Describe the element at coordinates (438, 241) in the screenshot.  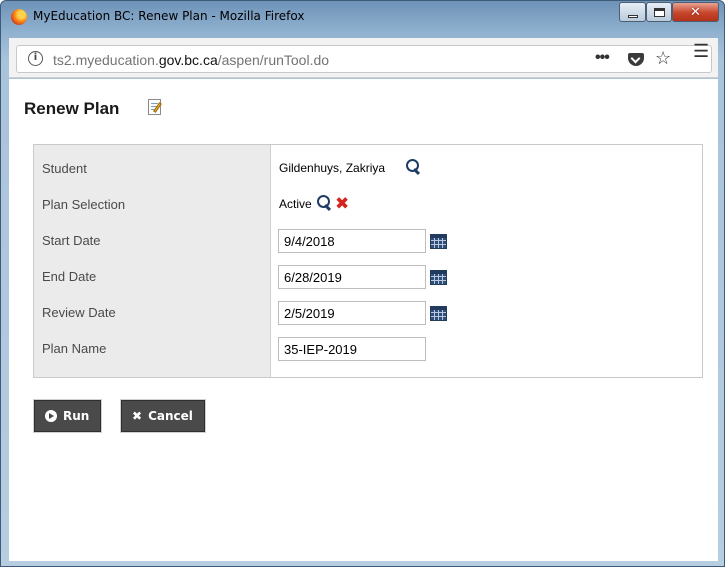
I see `start-date-calendar-icon` at that location.